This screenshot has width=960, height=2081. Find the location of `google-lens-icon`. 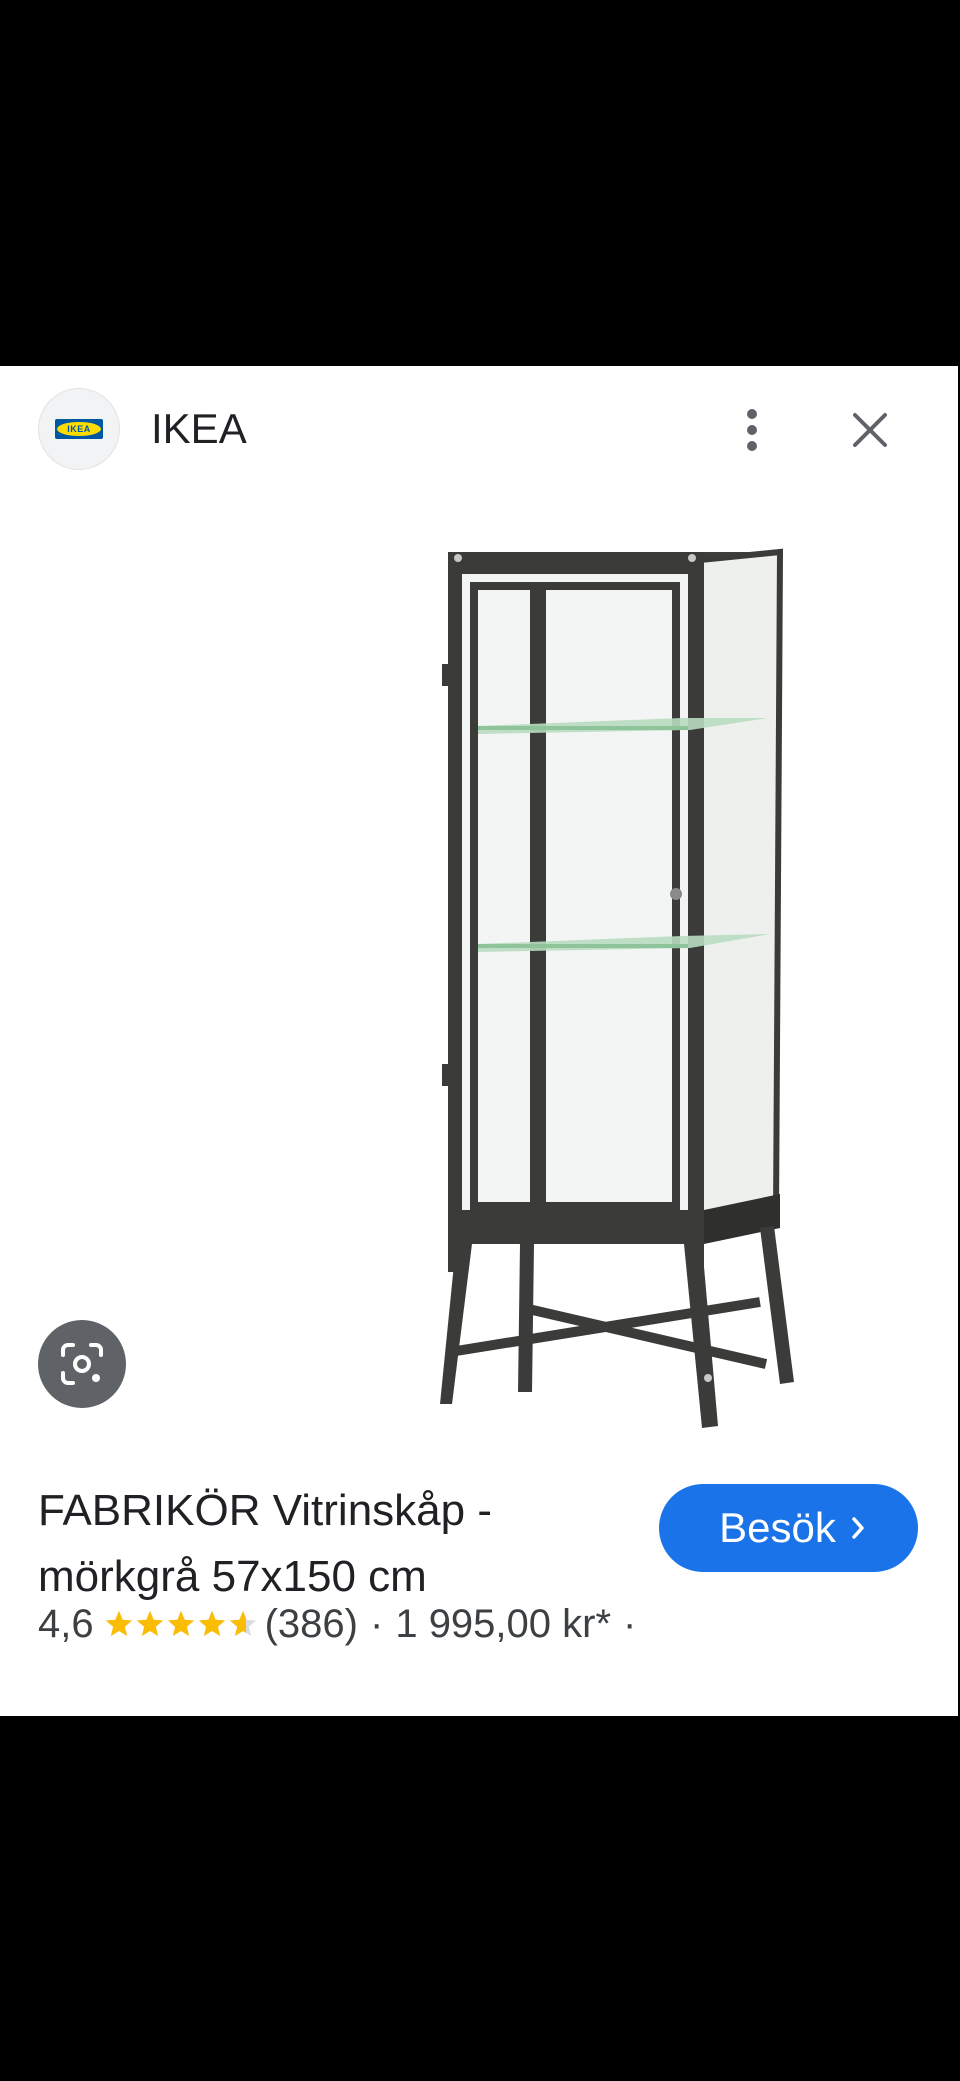

google-lens-icon is located at coordinates (82, 1364).